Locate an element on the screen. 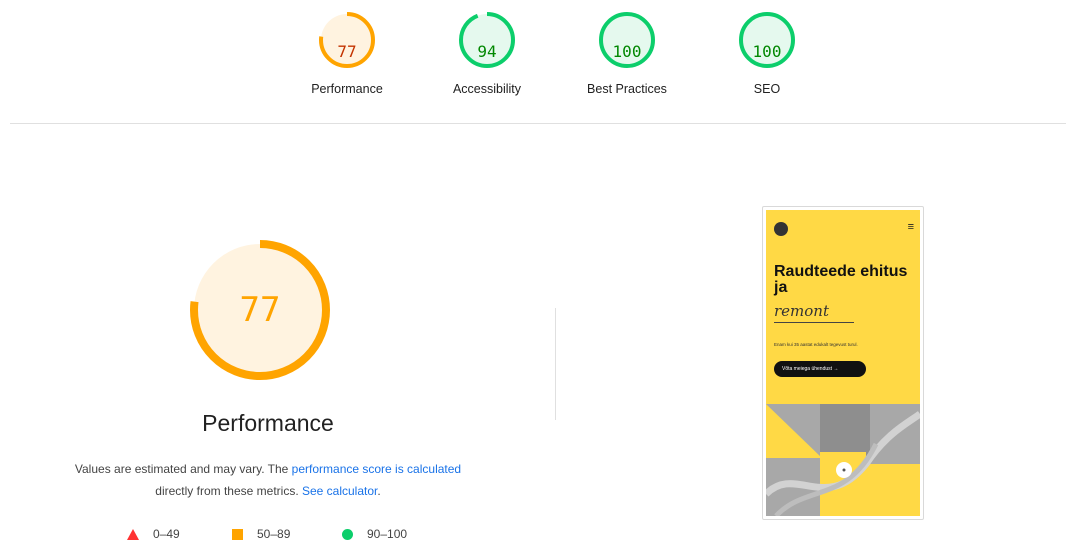  desc-text: directly from these metrics. is located at coordinates (228, 491).